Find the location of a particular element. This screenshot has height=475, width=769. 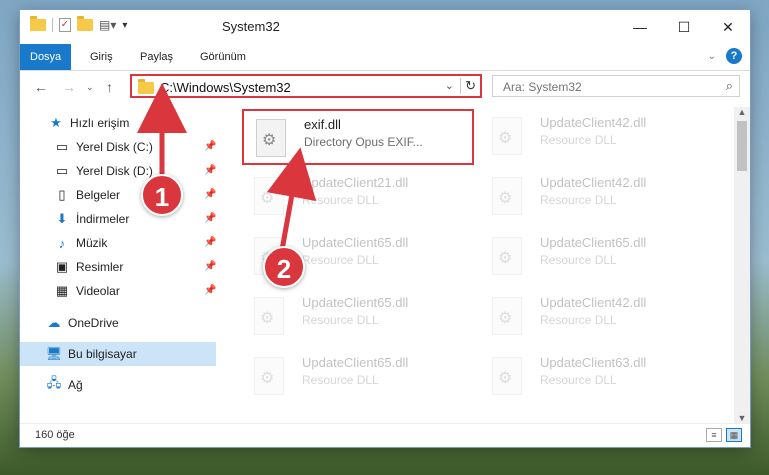

annotation-arrows is located at coordinates (227, 167).